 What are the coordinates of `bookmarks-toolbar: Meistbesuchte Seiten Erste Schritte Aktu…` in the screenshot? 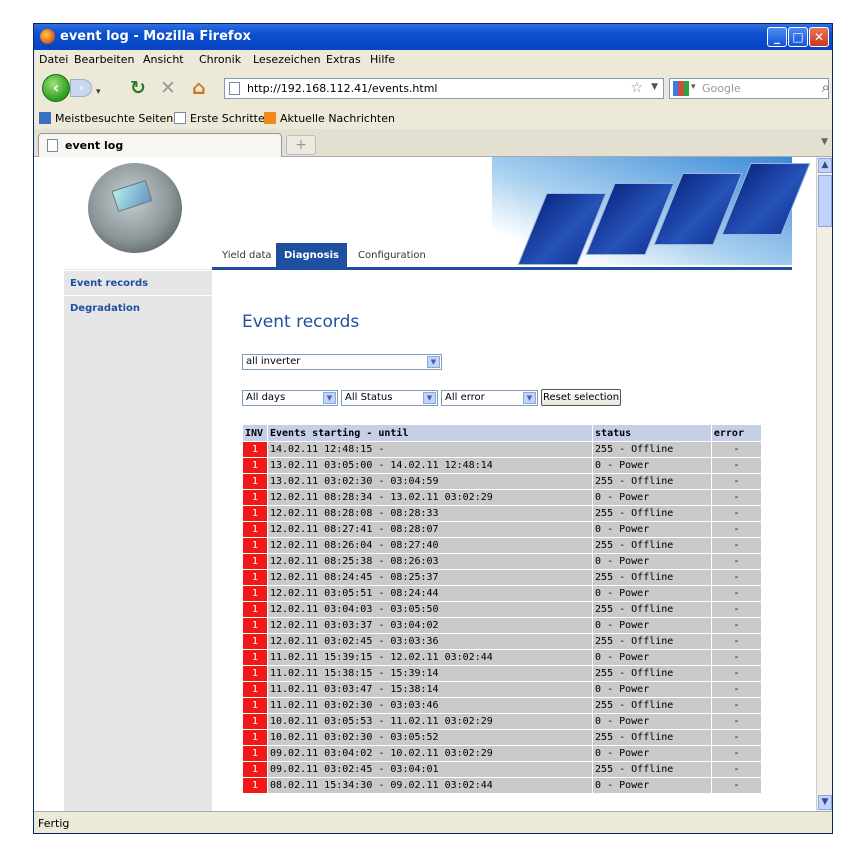 It's located at (433, 118).